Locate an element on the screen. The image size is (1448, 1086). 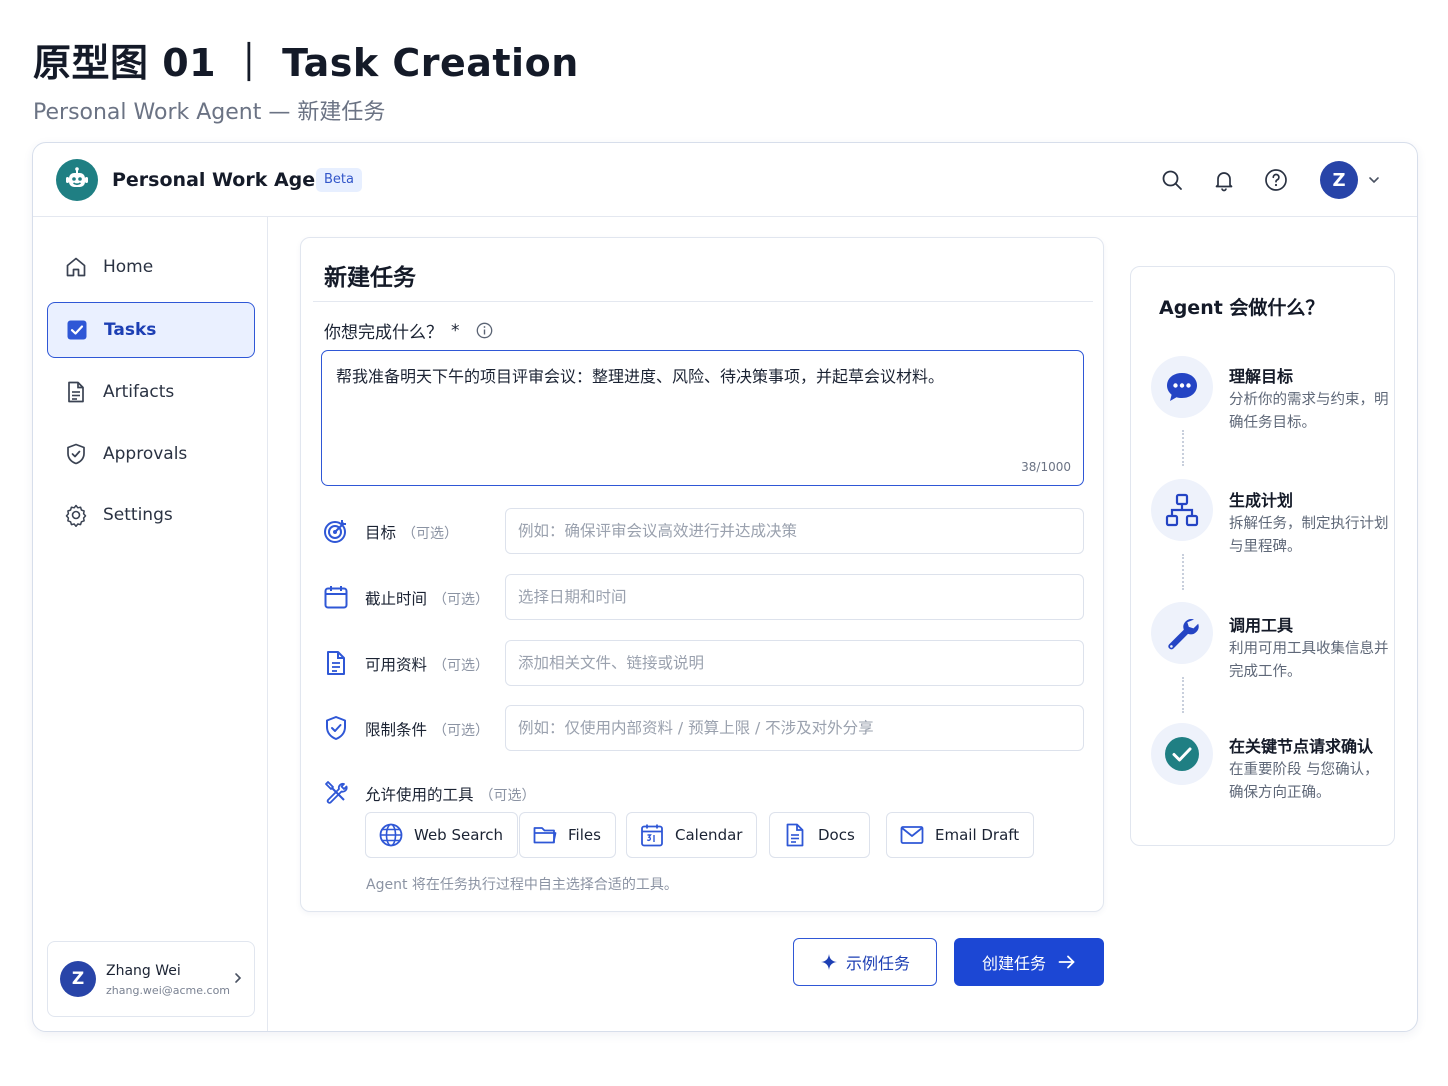
sparkle-icon is located at coordinates (829, 962).